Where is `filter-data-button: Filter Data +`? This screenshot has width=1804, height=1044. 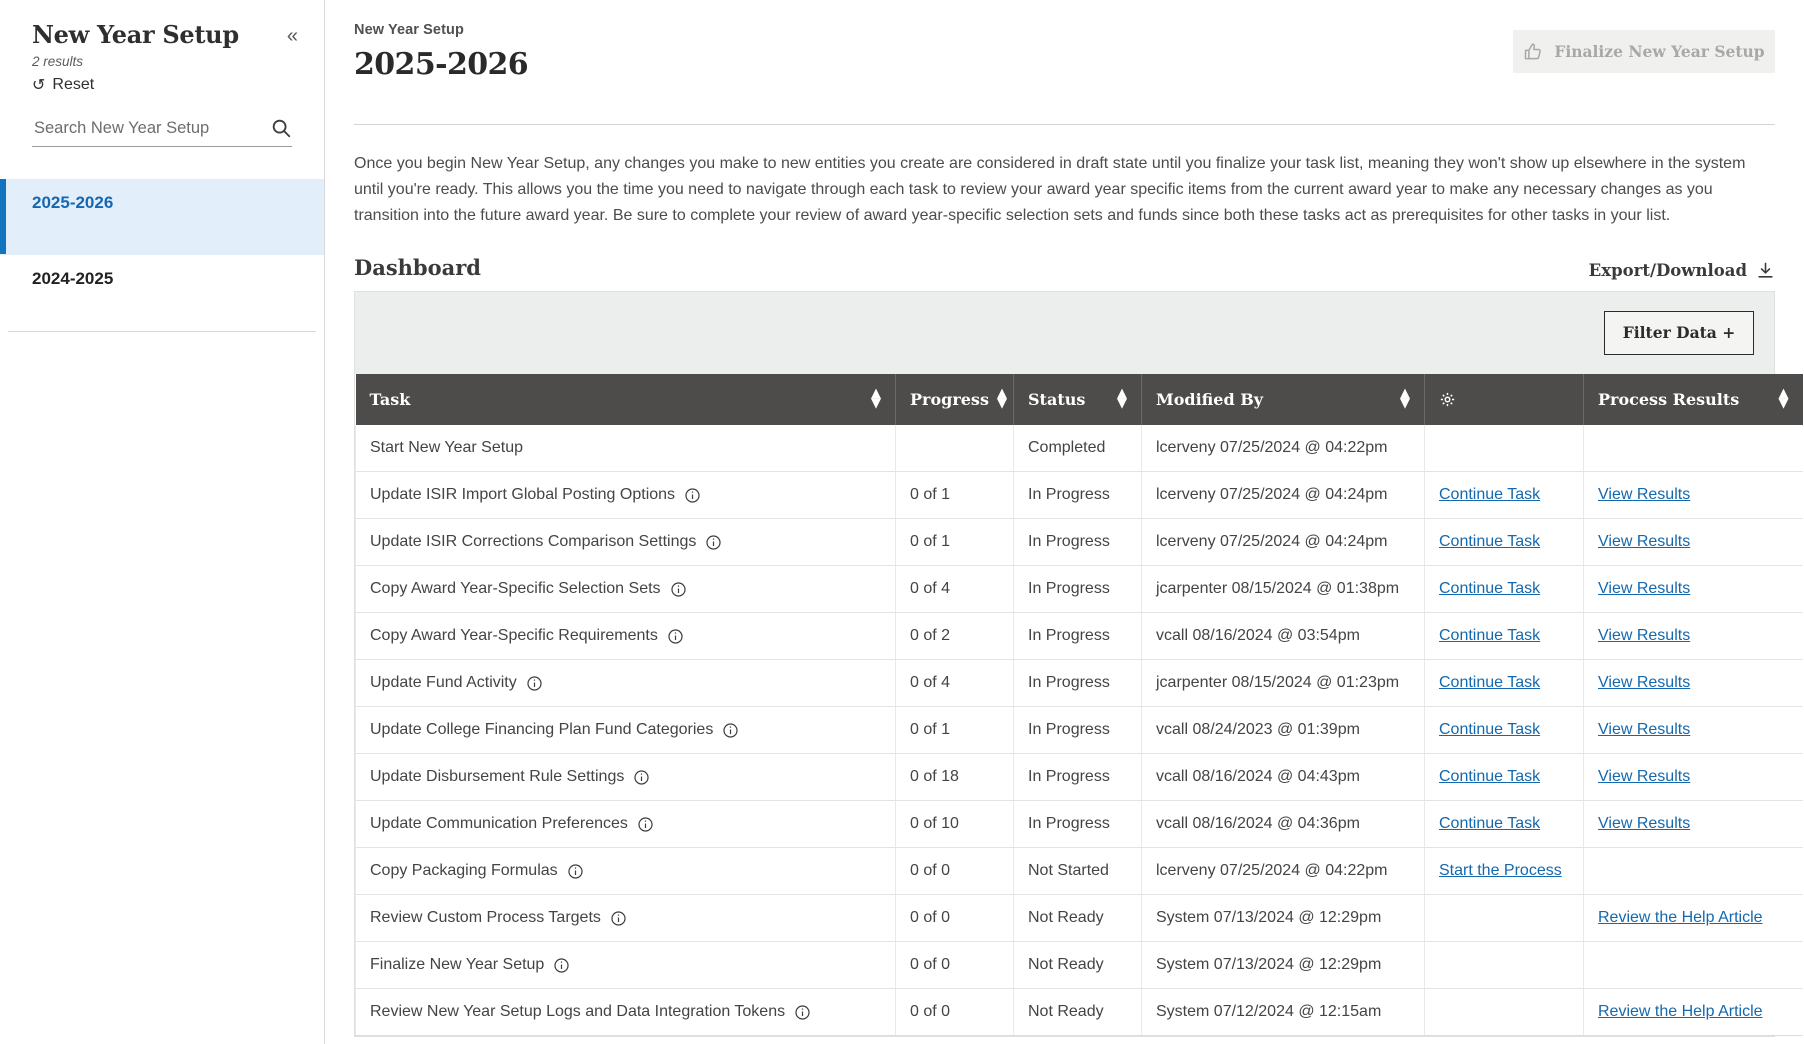 filter-data-button: Filter Data + is located at coordinates (1679, 332).